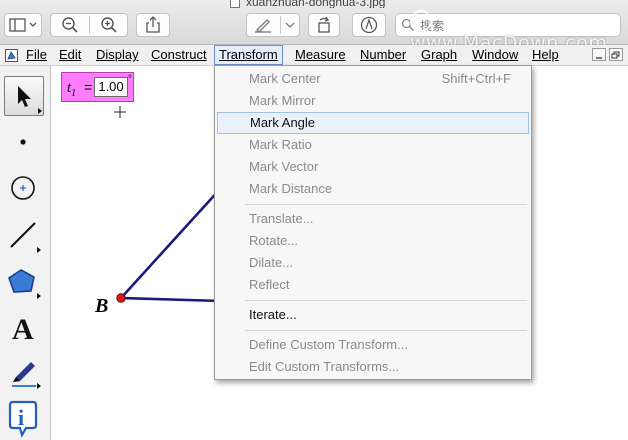 Image resolution: width=628 pixels, height=440 pixels. What do you see at coordinates (30, 100) in the screenshot?
I see `arrow-select-icon` at bounding box center [30, 100].